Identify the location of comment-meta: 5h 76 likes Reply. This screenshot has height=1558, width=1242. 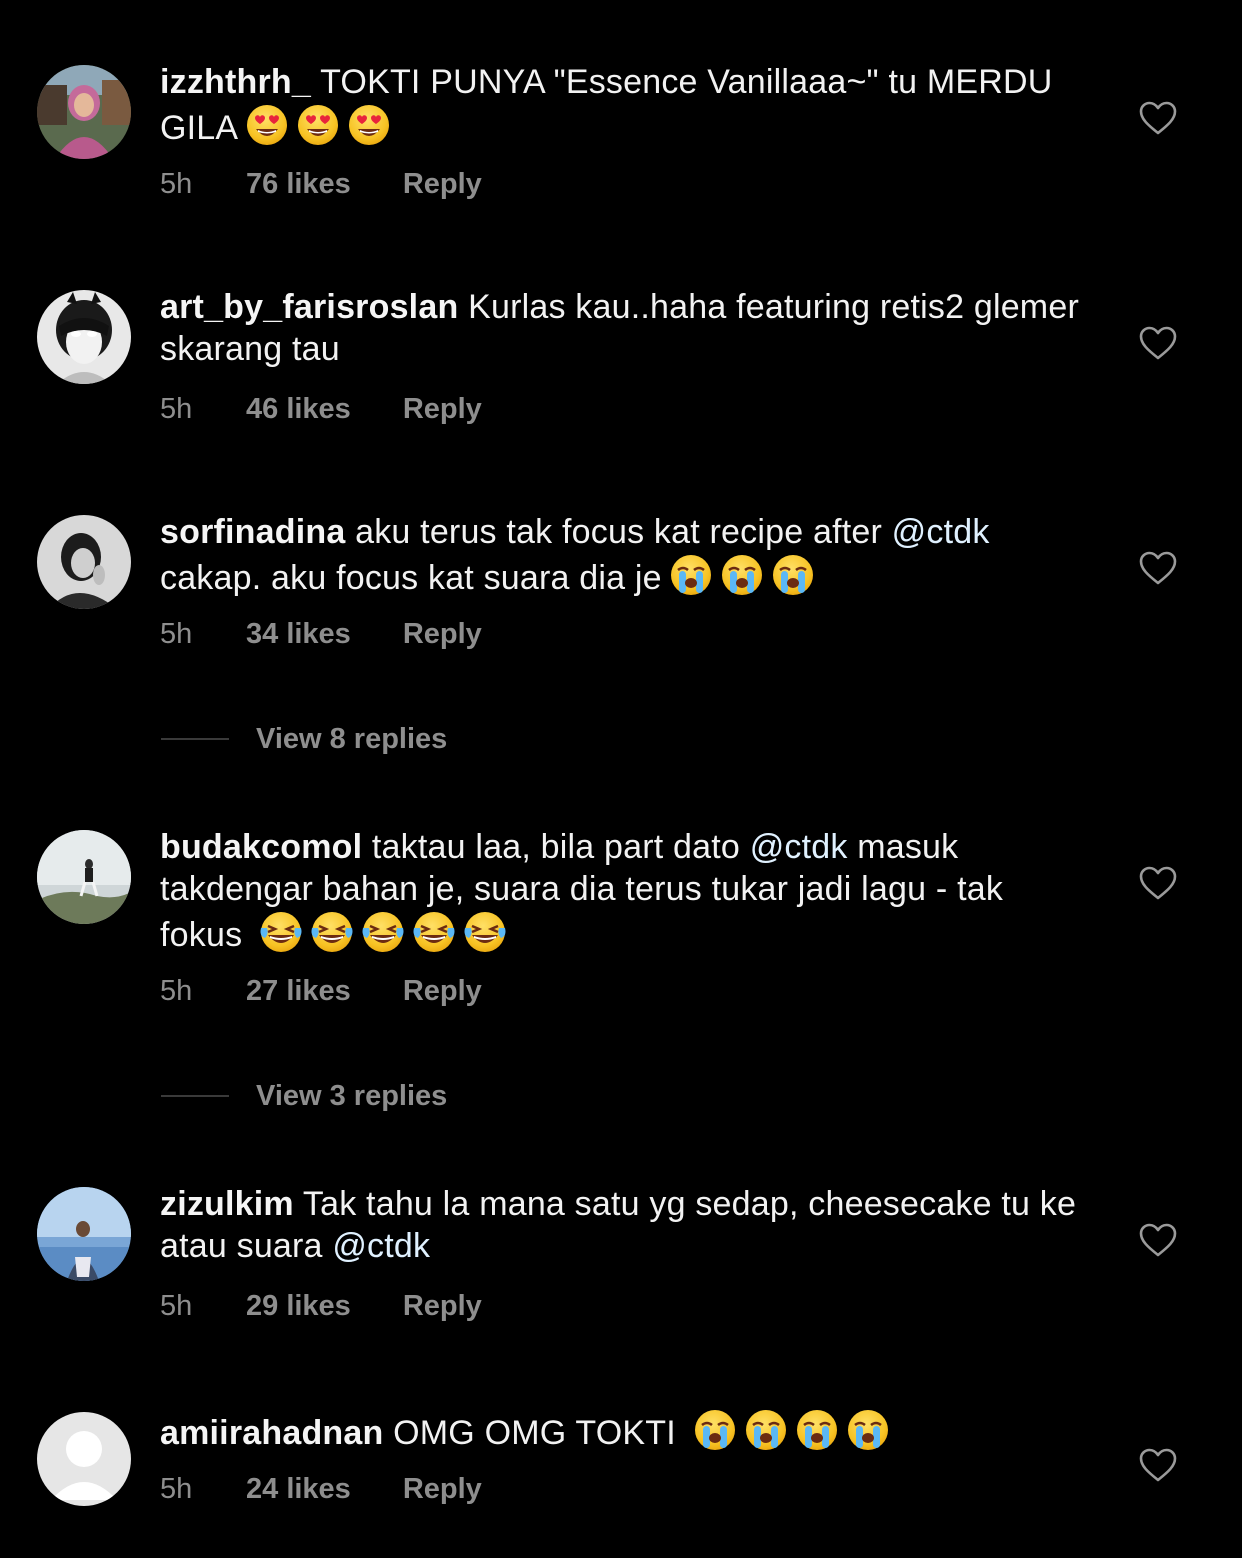
(321, 184).